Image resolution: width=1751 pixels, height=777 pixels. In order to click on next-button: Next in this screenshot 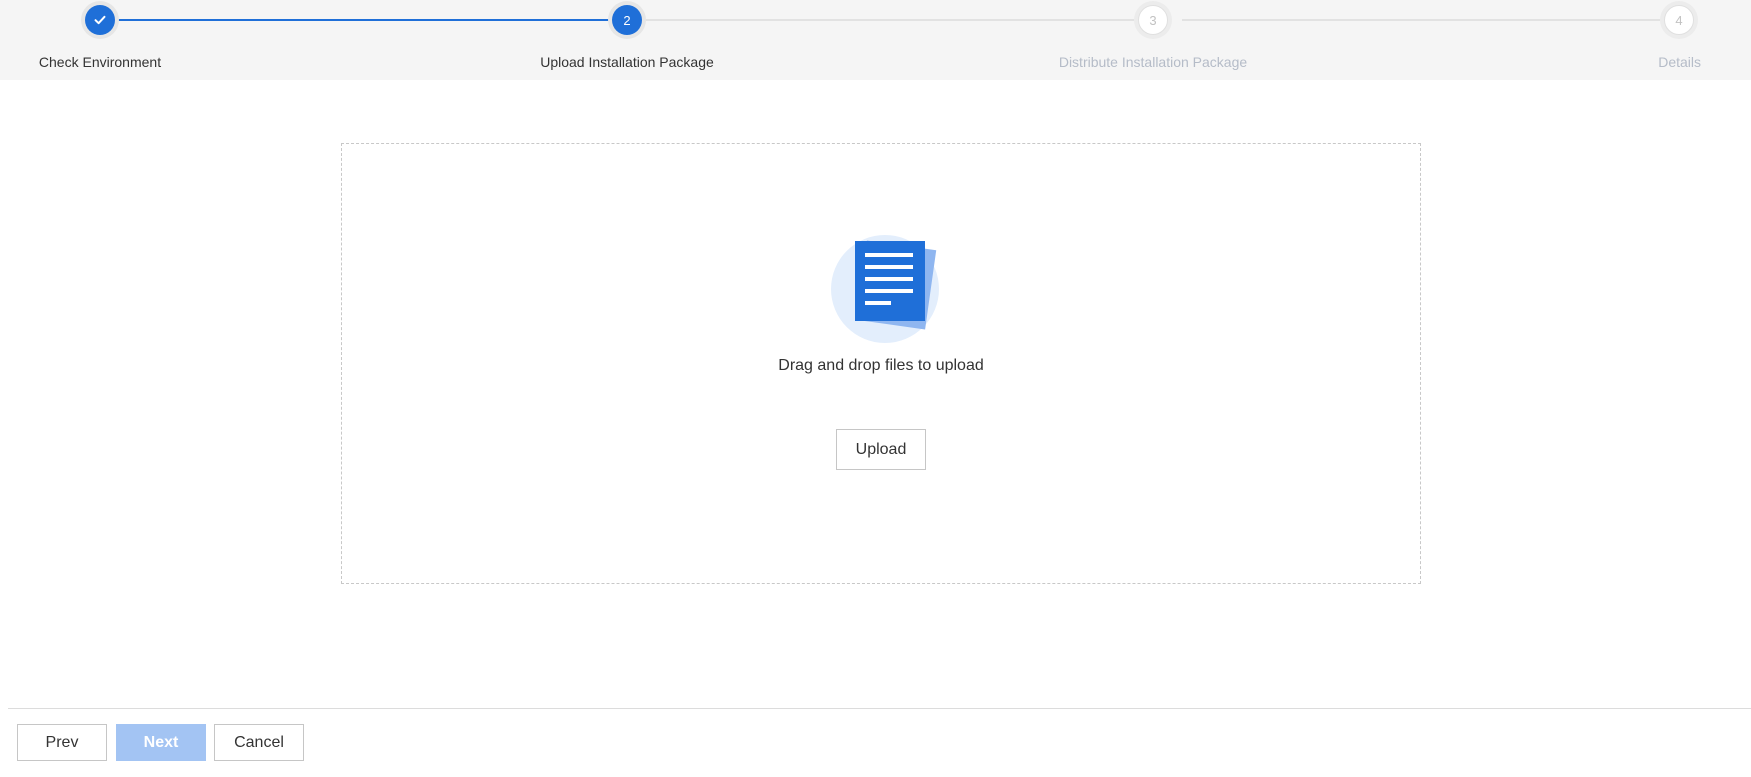, I will do `click(161, 742)`.